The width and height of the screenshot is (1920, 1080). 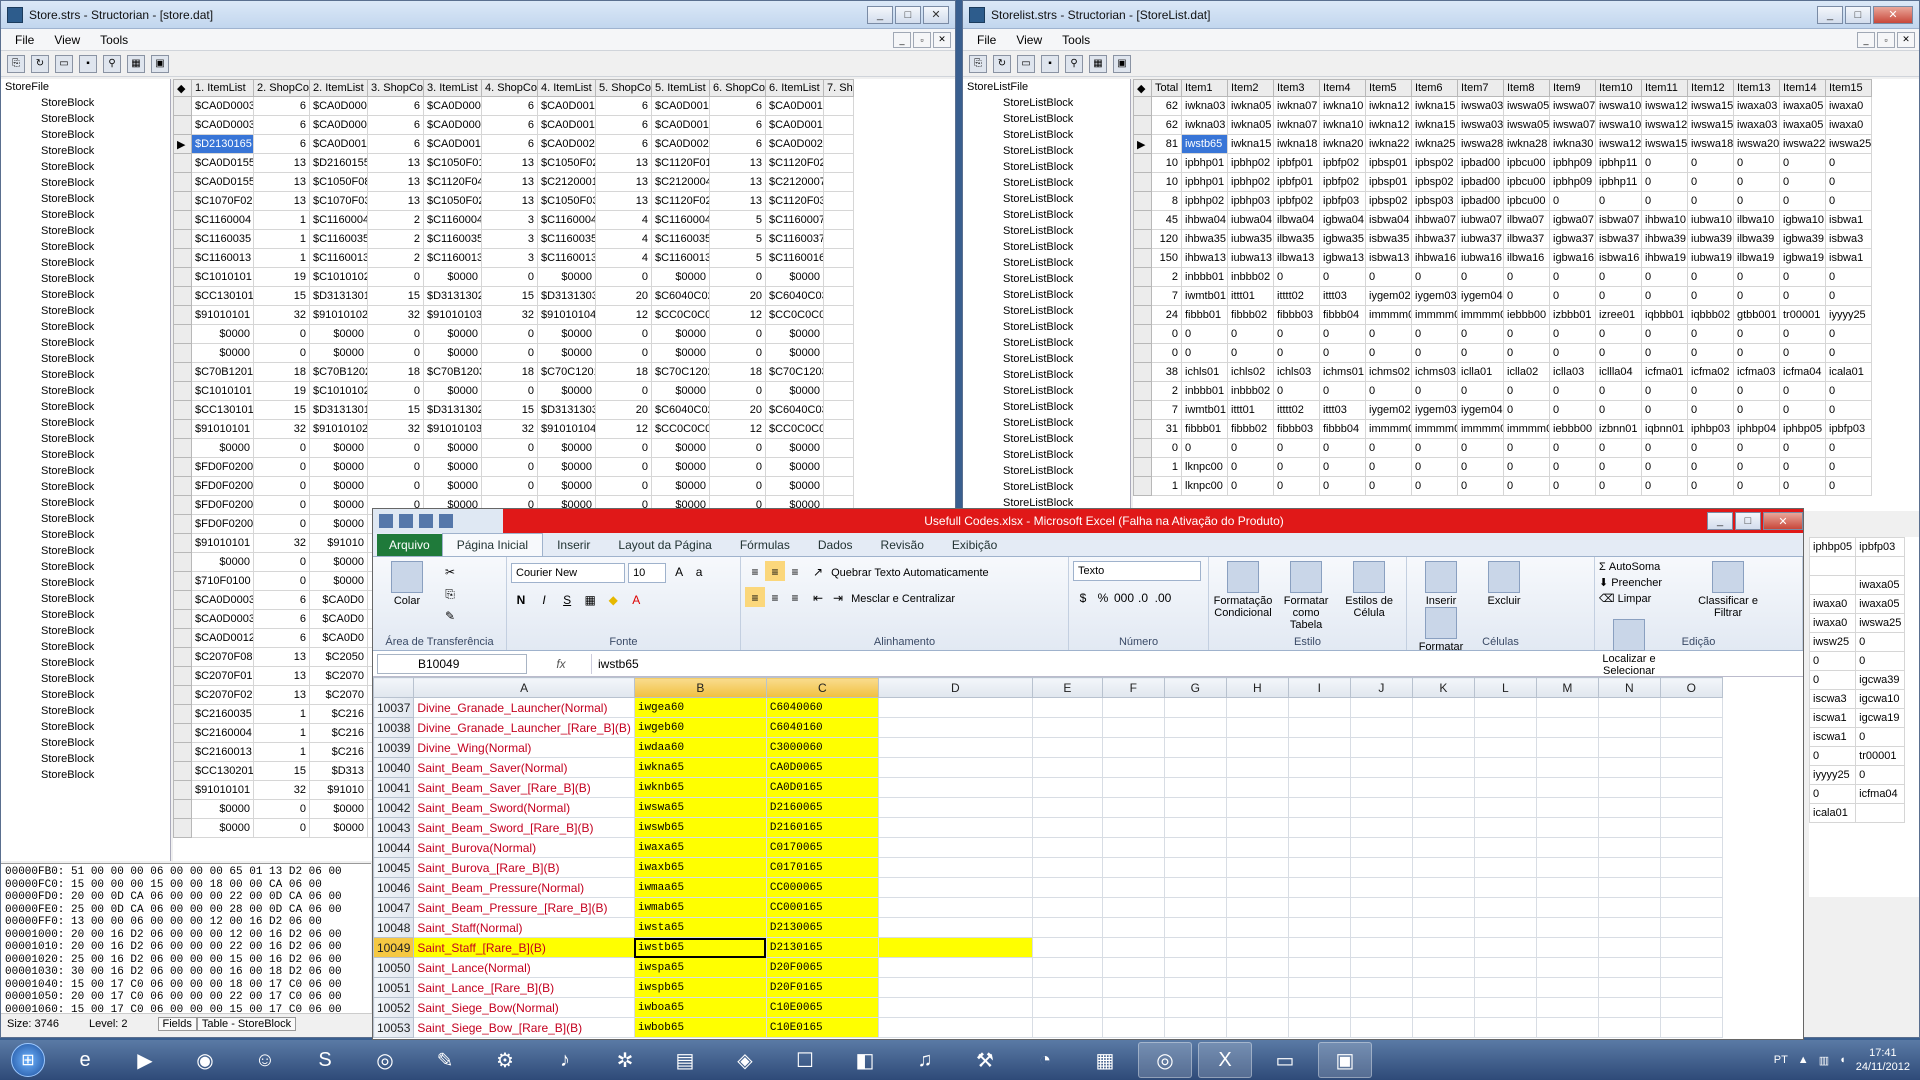 I want to click on table-cell: 150, so click(x=1166, y=258).